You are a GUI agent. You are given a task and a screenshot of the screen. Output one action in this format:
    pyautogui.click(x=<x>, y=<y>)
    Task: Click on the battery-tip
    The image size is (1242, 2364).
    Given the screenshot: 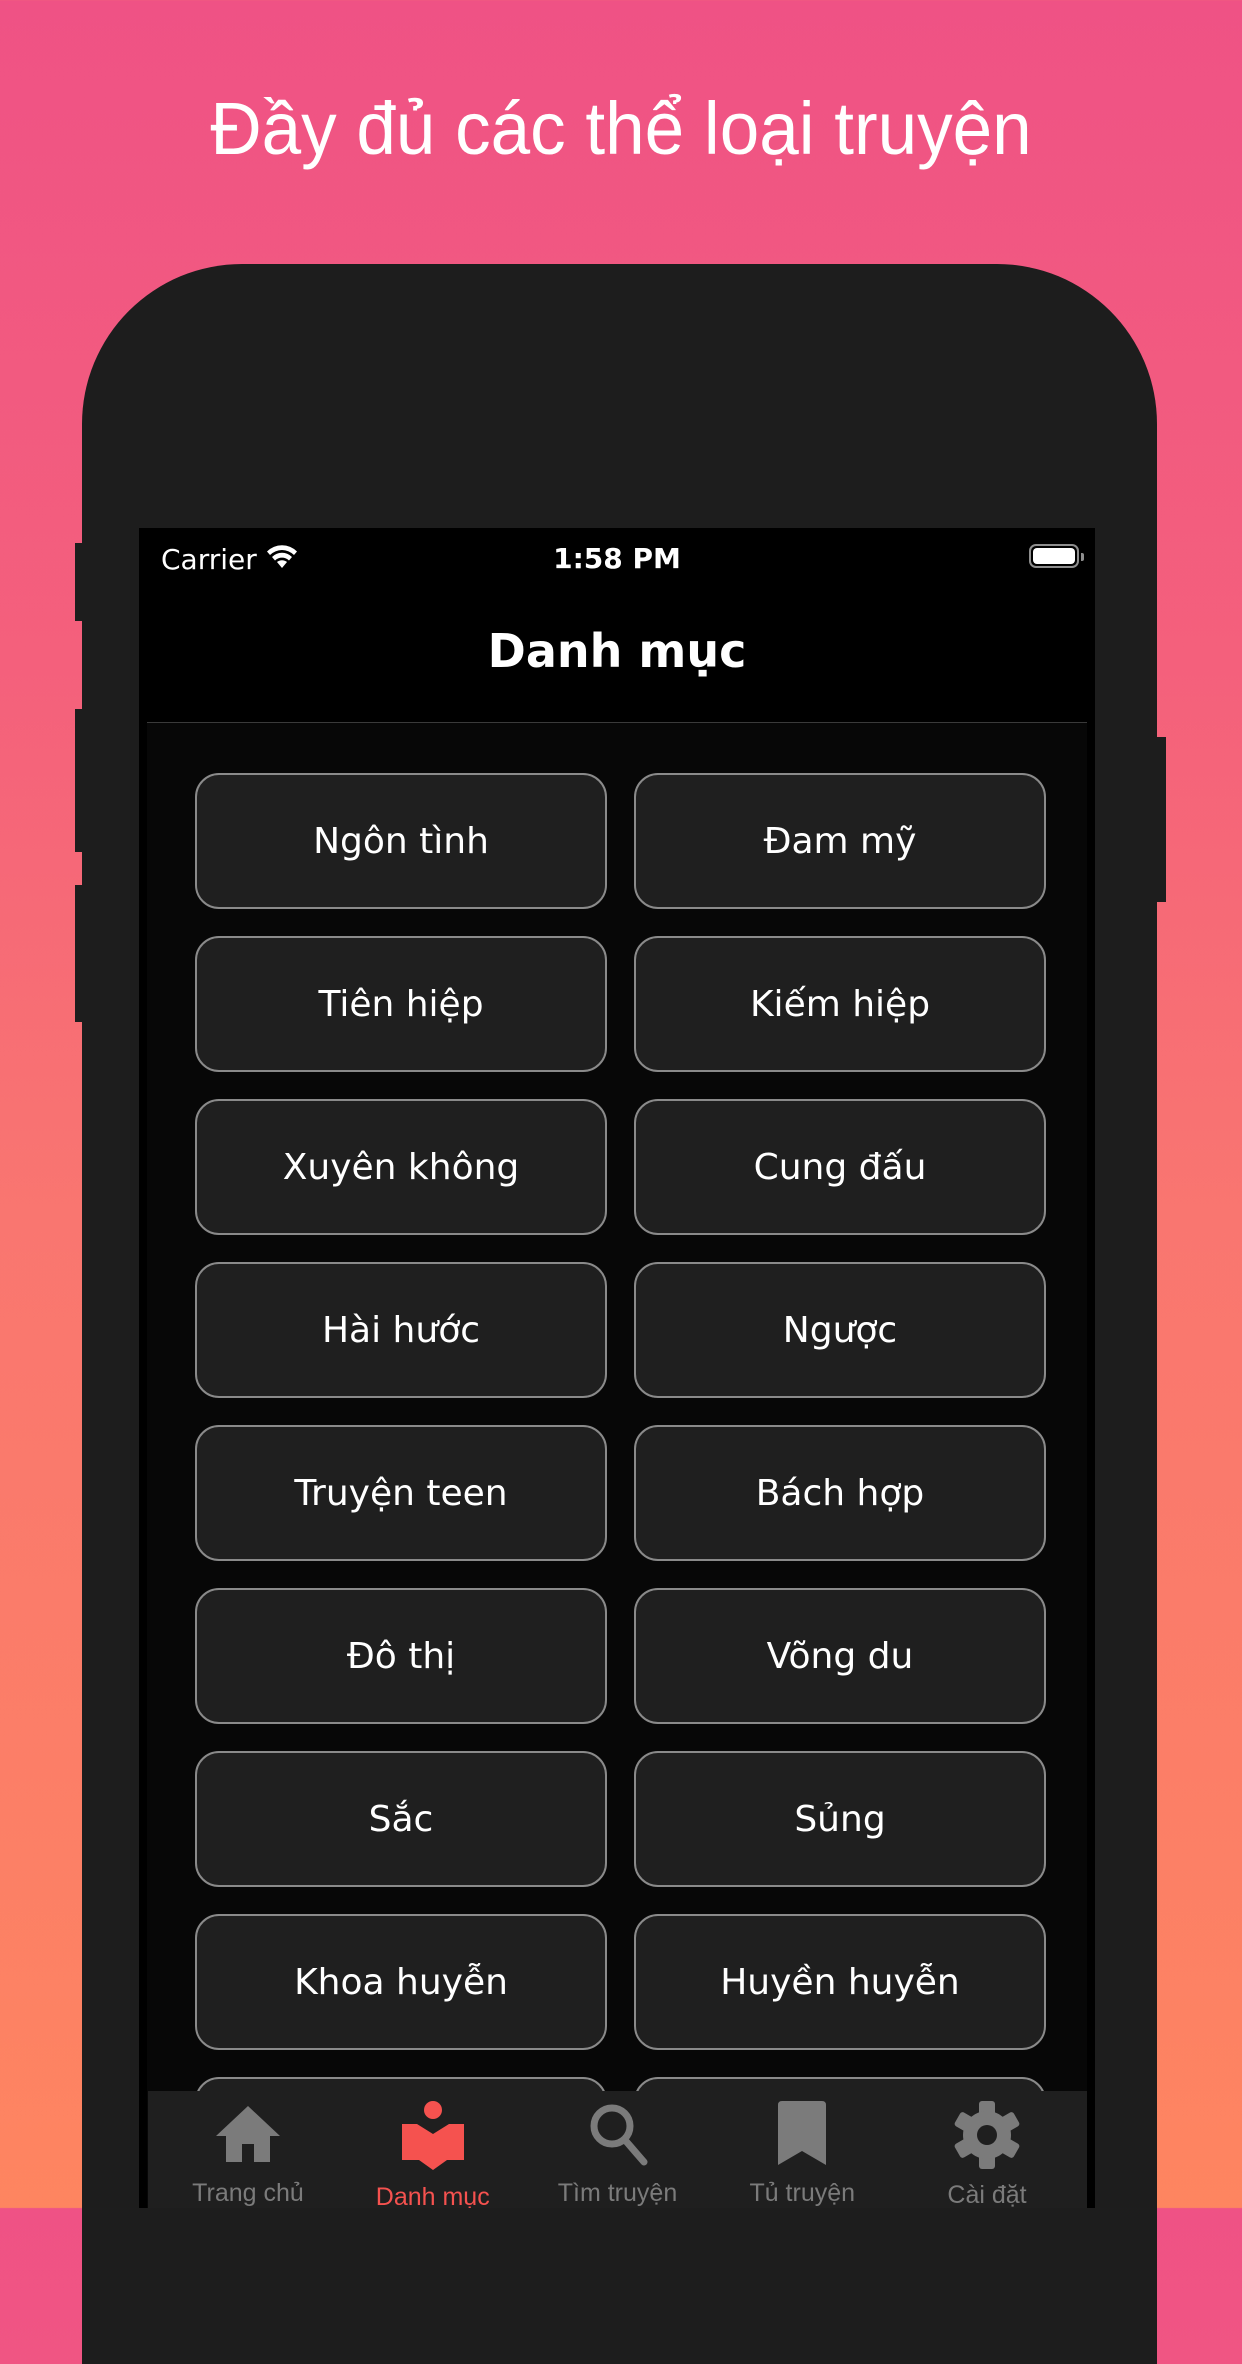 What is the action you would take?
    pyautogui.click(x=1082, y=557)
    